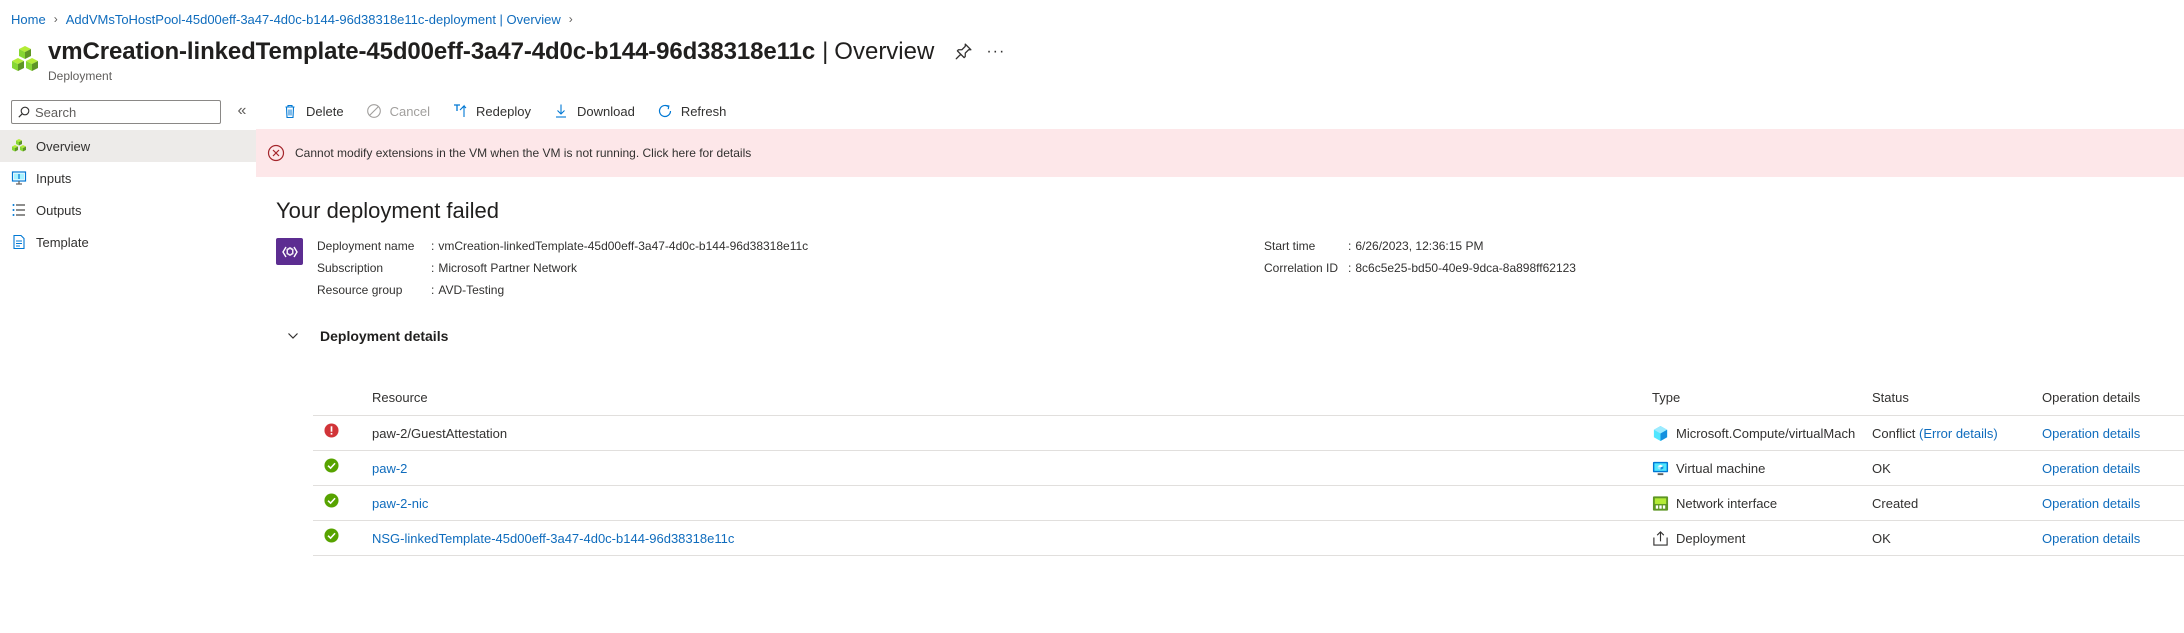 This screenshot has height=633, width=2184. What do you see at coordinates (24, 112) in the screenshot?
I see `search-icon` at bounding box center [24, 112].